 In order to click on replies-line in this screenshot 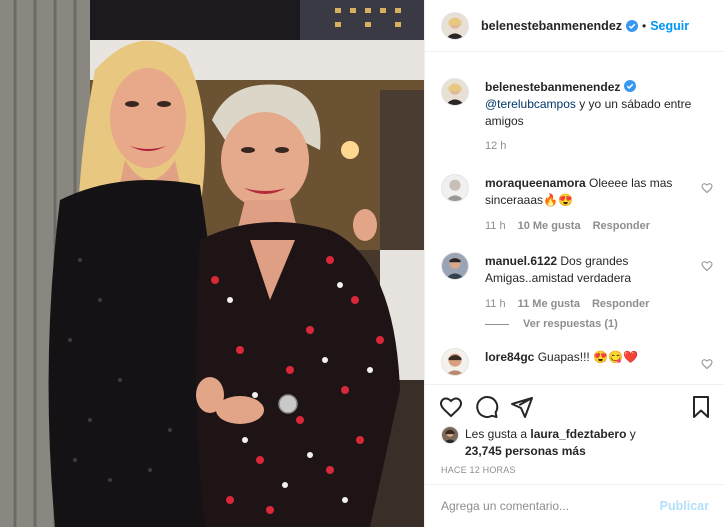, I will do `click(497, 324)`.